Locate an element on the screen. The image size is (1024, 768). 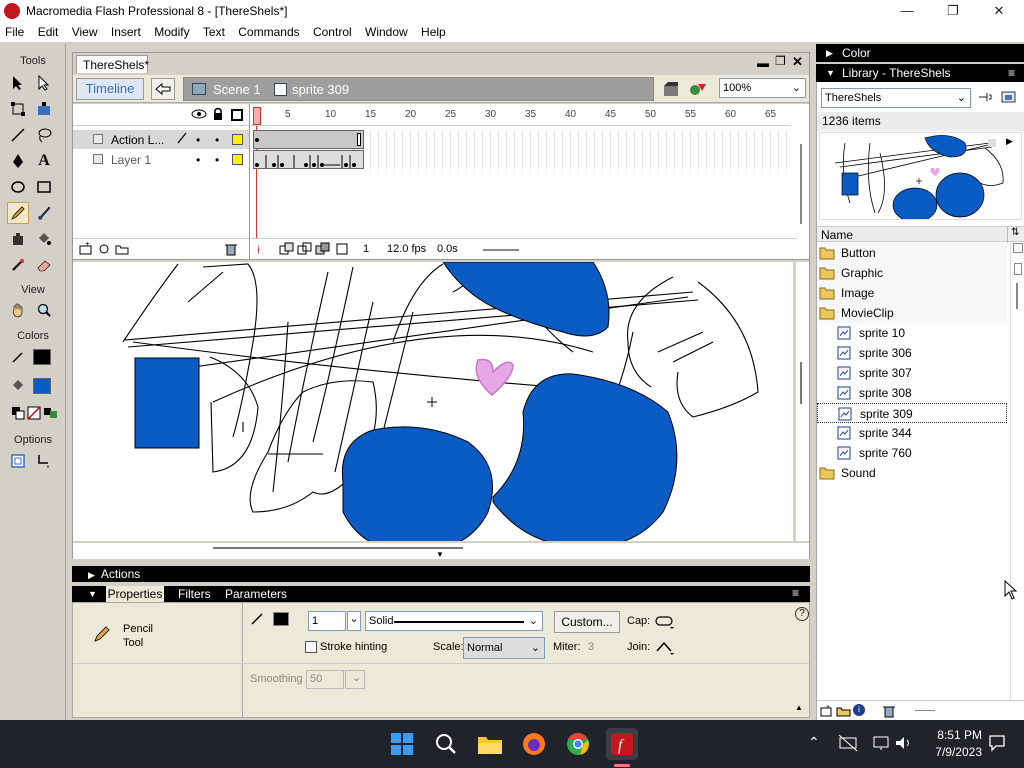
lock-icon is located at coordinates (218, 115).